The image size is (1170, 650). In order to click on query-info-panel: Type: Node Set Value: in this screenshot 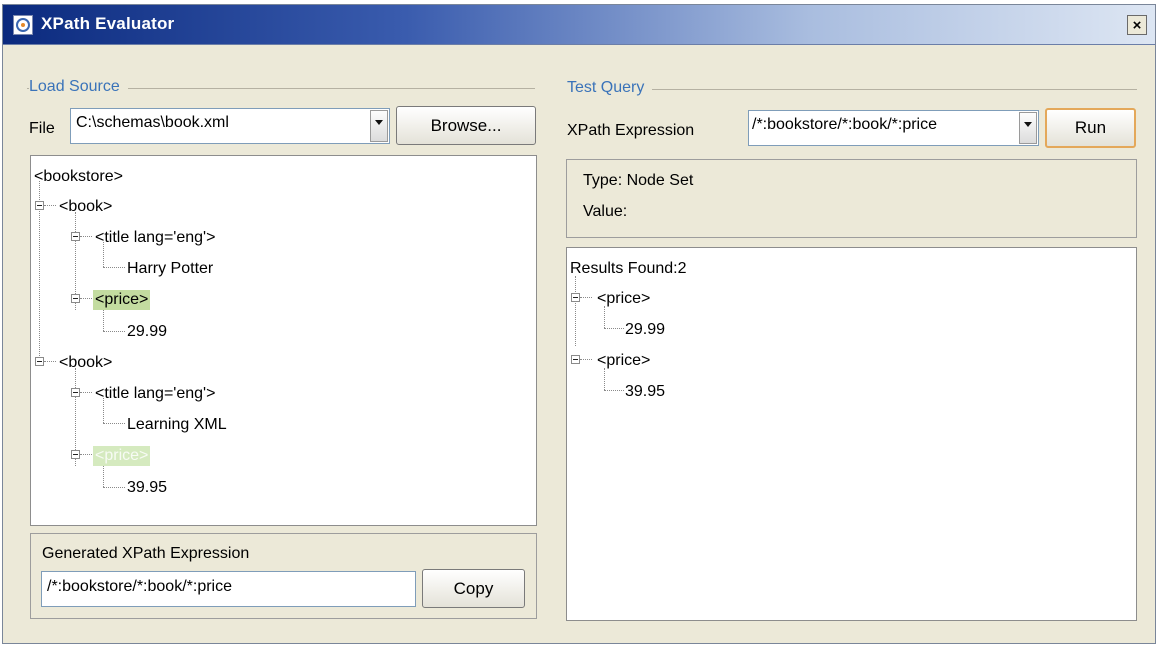, I will do `click(851, 198)`.